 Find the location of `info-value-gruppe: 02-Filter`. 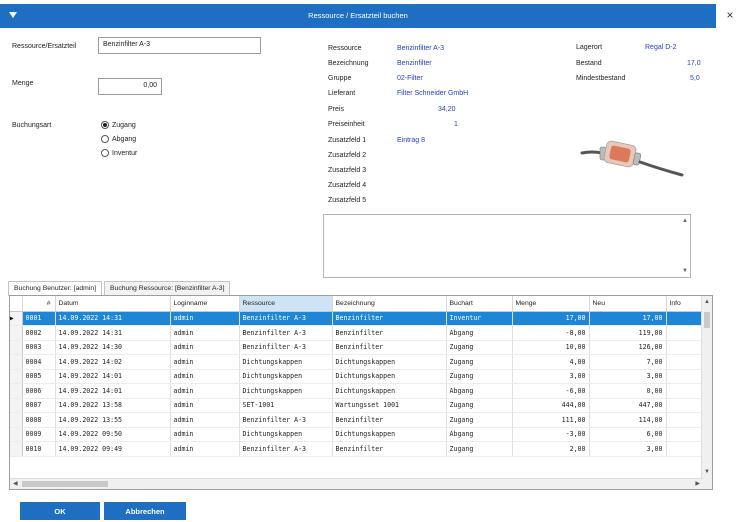

info-value-gruppe: 02-Filter is located at coordinates (410, 78).